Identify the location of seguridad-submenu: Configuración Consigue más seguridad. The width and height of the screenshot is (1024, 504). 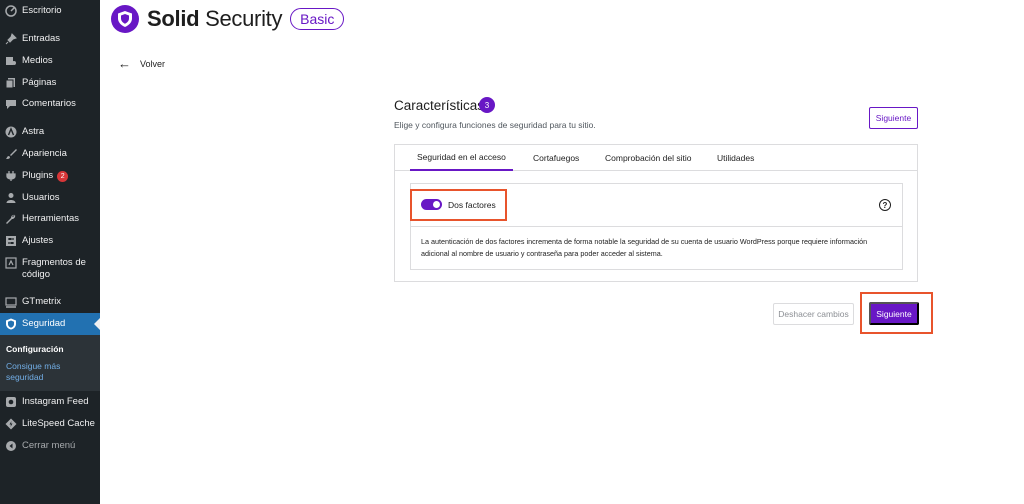
(50, 363).